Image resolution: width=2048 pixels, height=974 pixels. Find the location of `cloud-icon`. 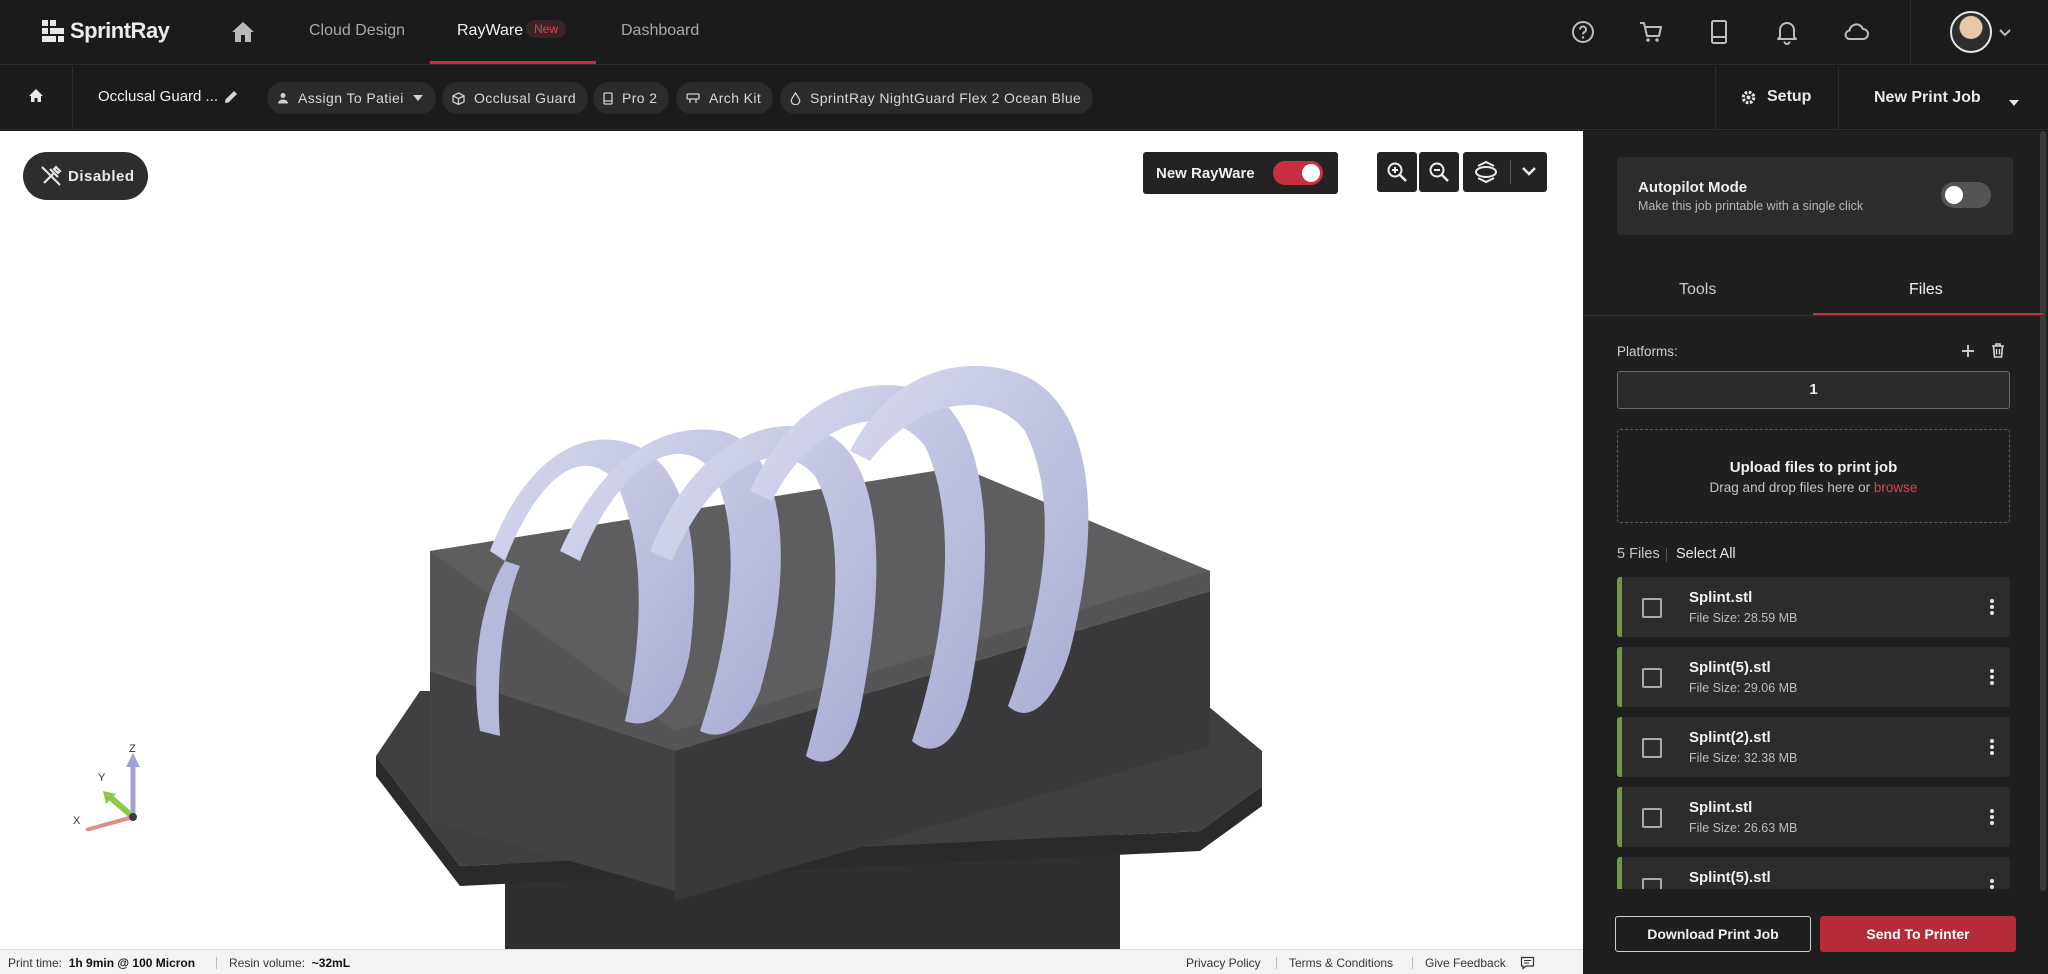

cloud-icon is located at coordinates (1855, 32).